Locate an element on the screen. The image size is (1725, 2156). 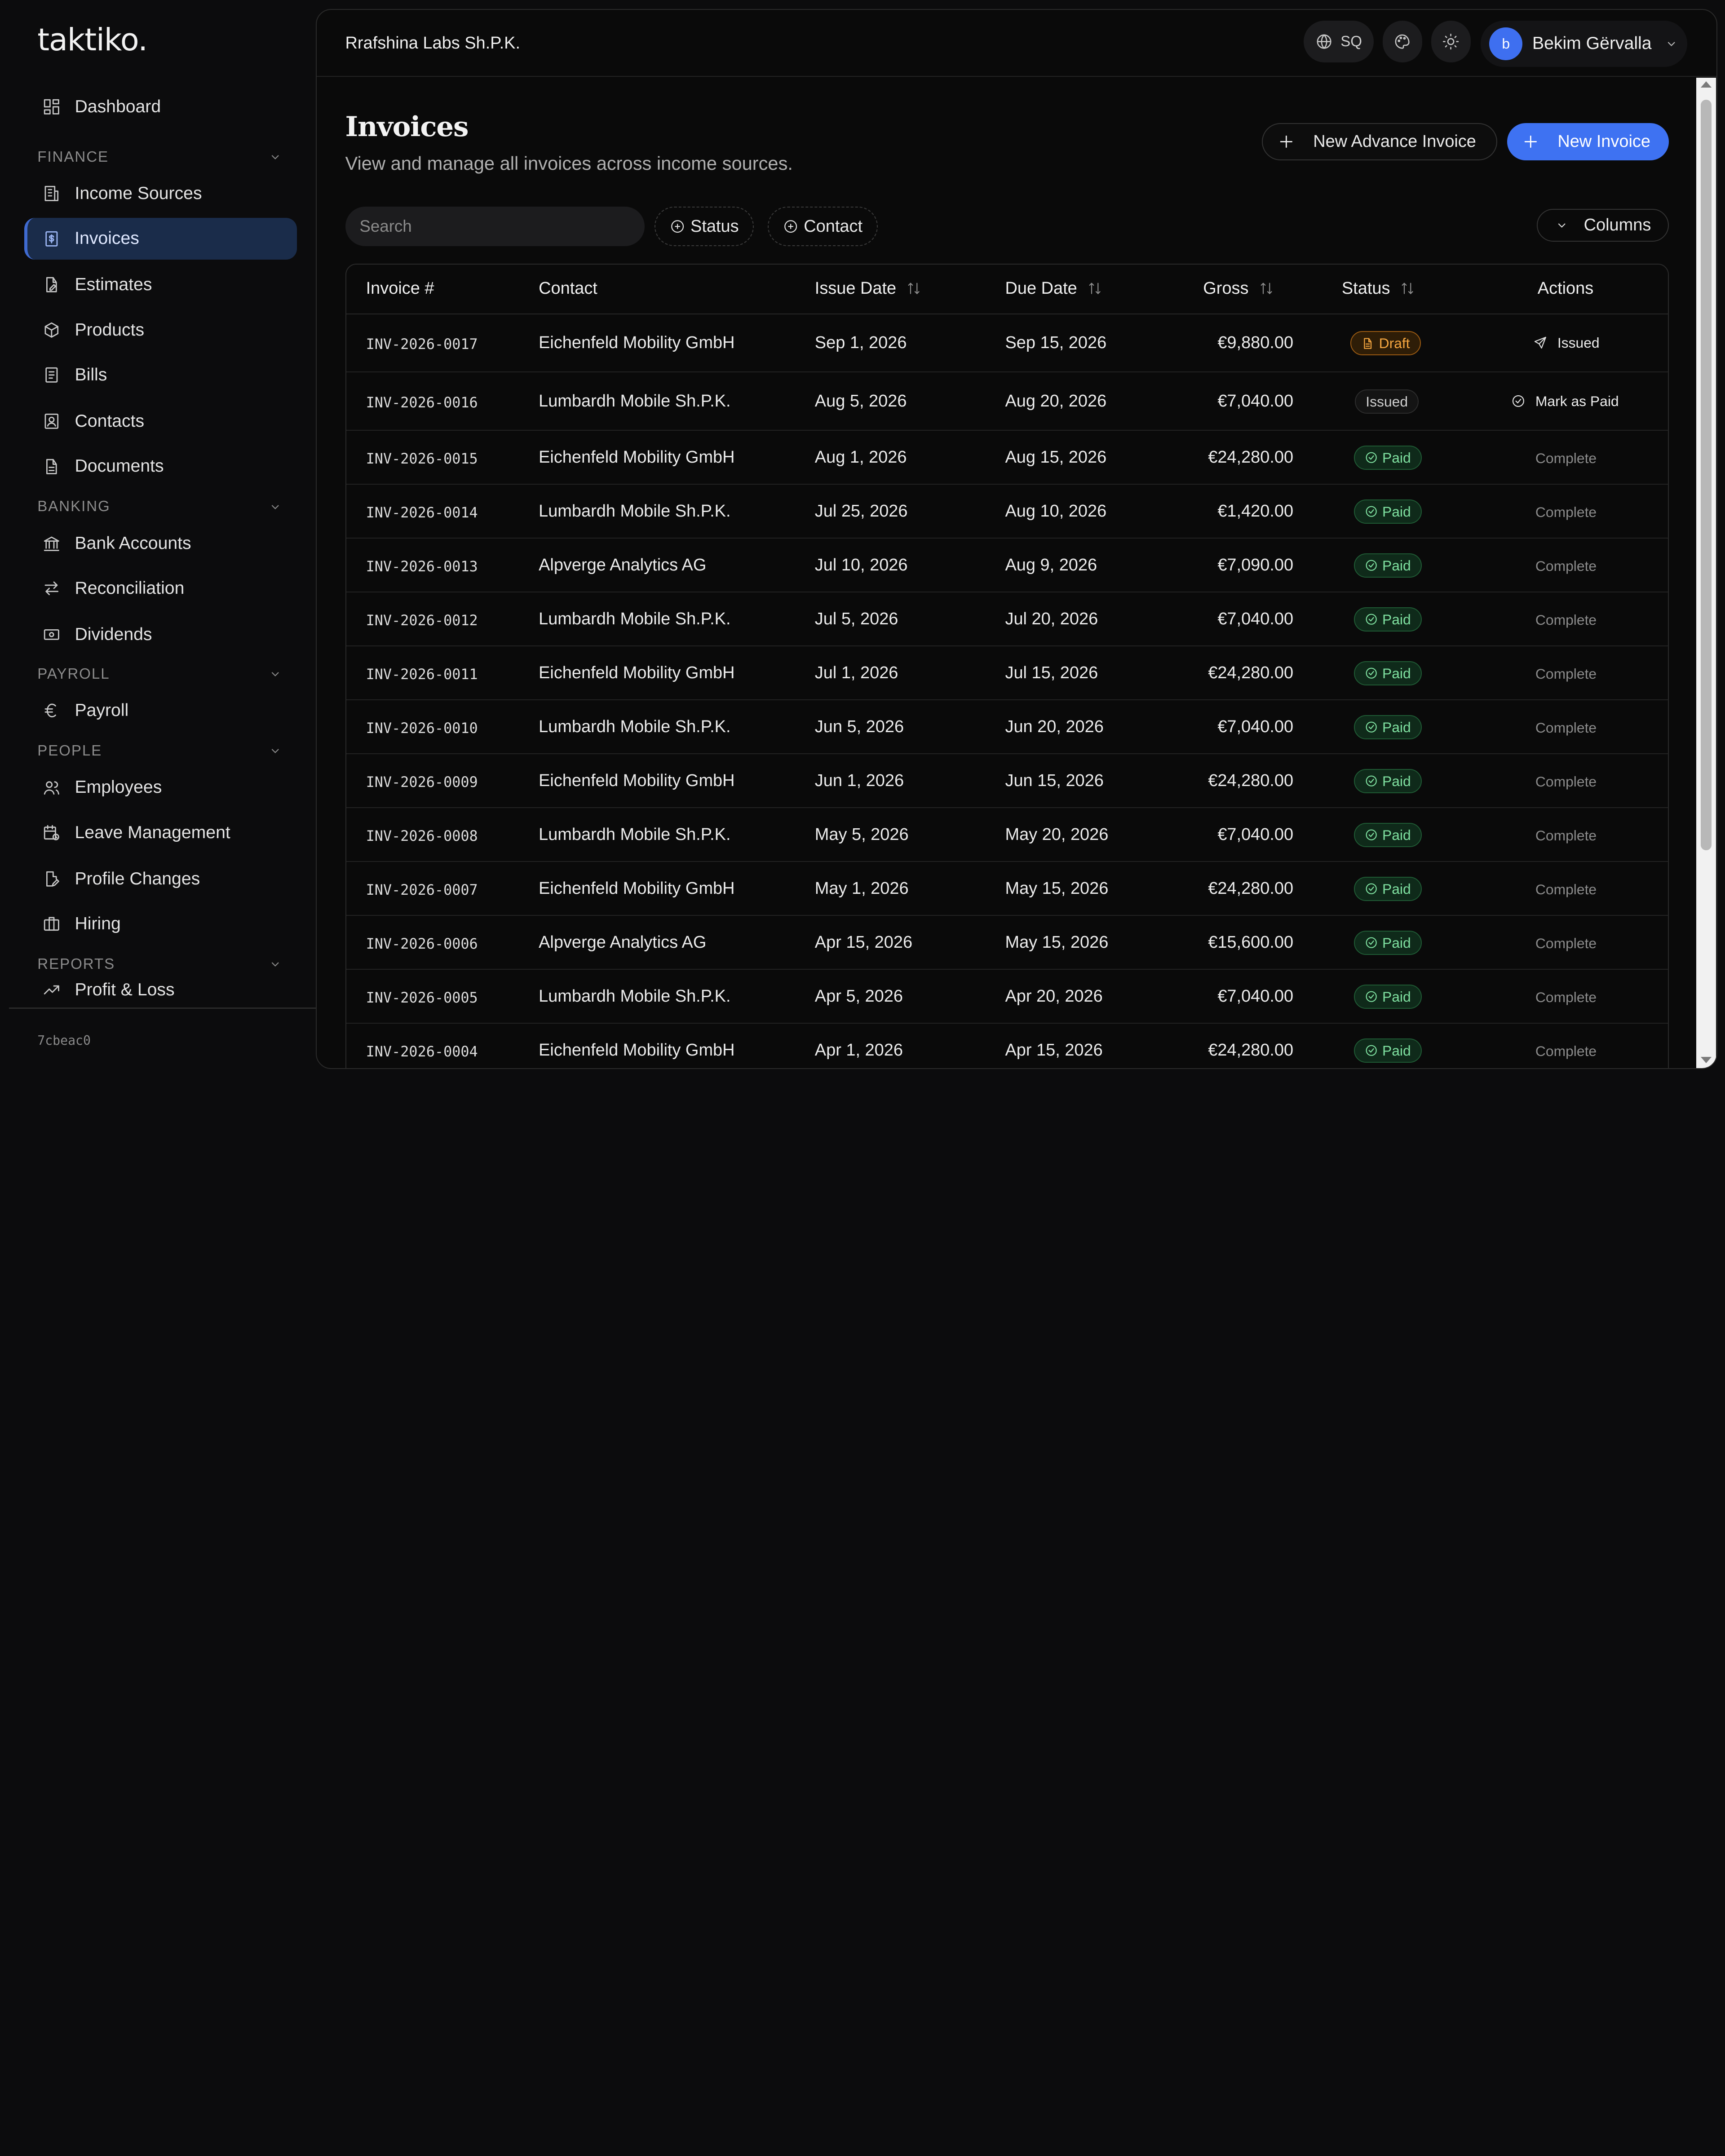
invoice-number: INV-2026-0016 is located at coordinates (422, 403).